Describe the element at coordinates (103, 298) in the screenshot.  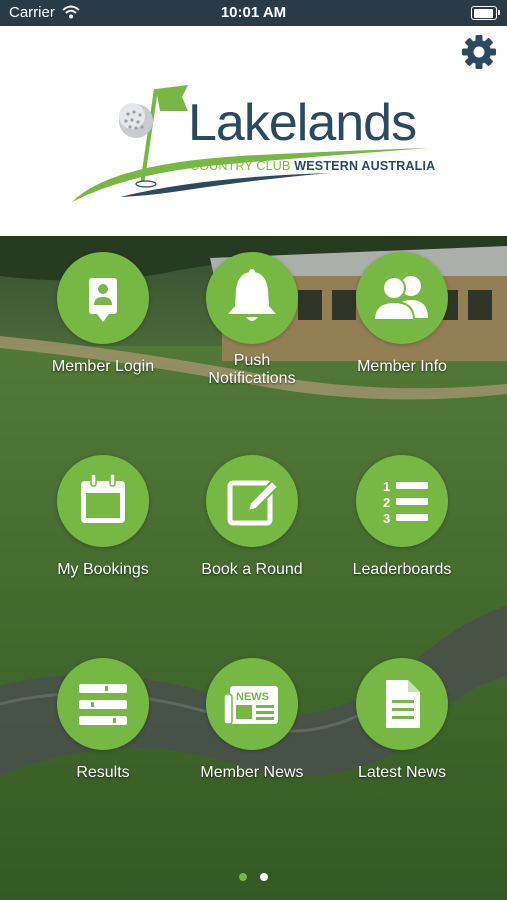
I see `member-id-icon` at that location.